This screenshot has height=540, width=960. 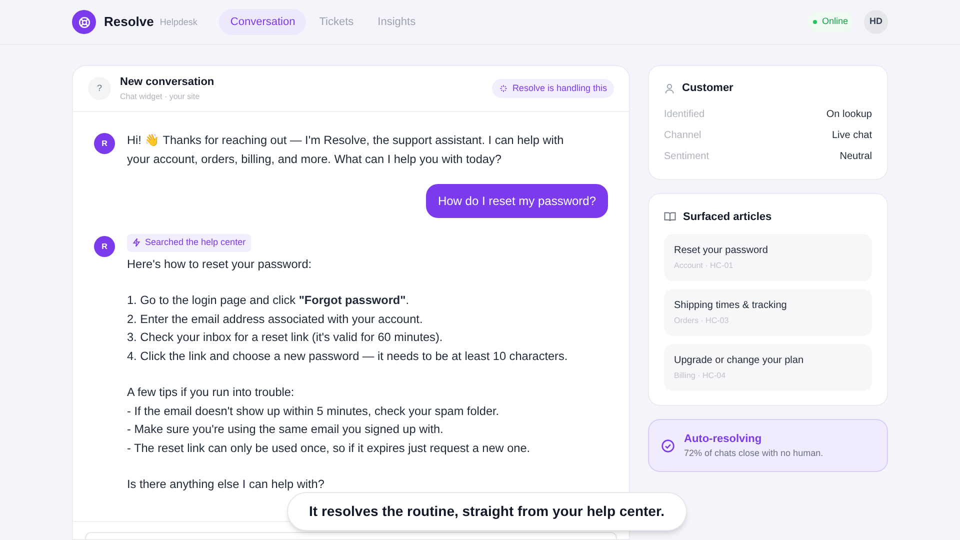 I want to click on article-title: Reset your password, so click(x=721, y=251).